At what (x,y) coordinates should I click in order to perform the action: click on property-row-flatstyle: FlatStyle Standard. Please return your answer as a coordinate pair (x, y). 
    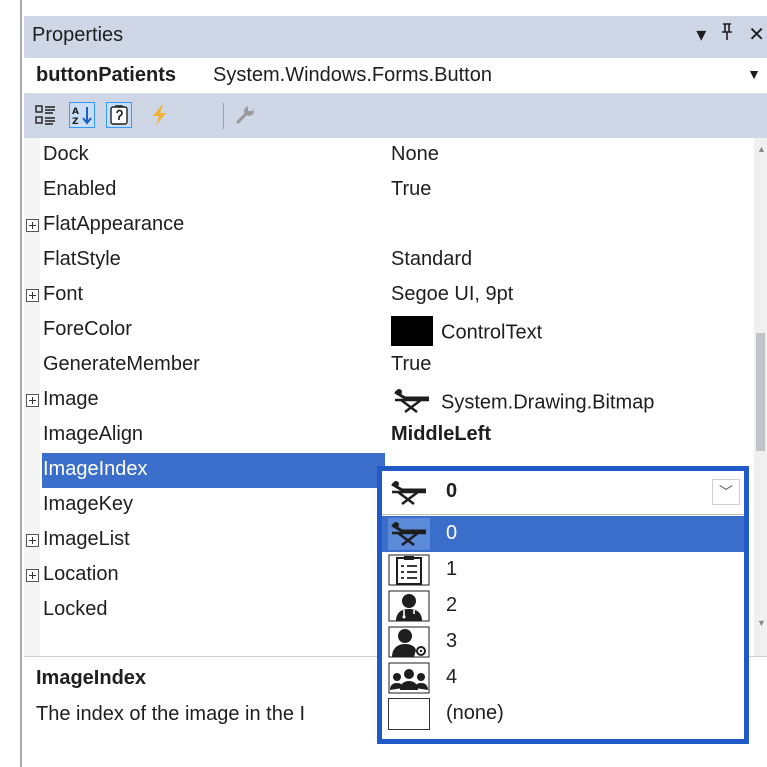
    Looking at the image, I should click on (389, 260).